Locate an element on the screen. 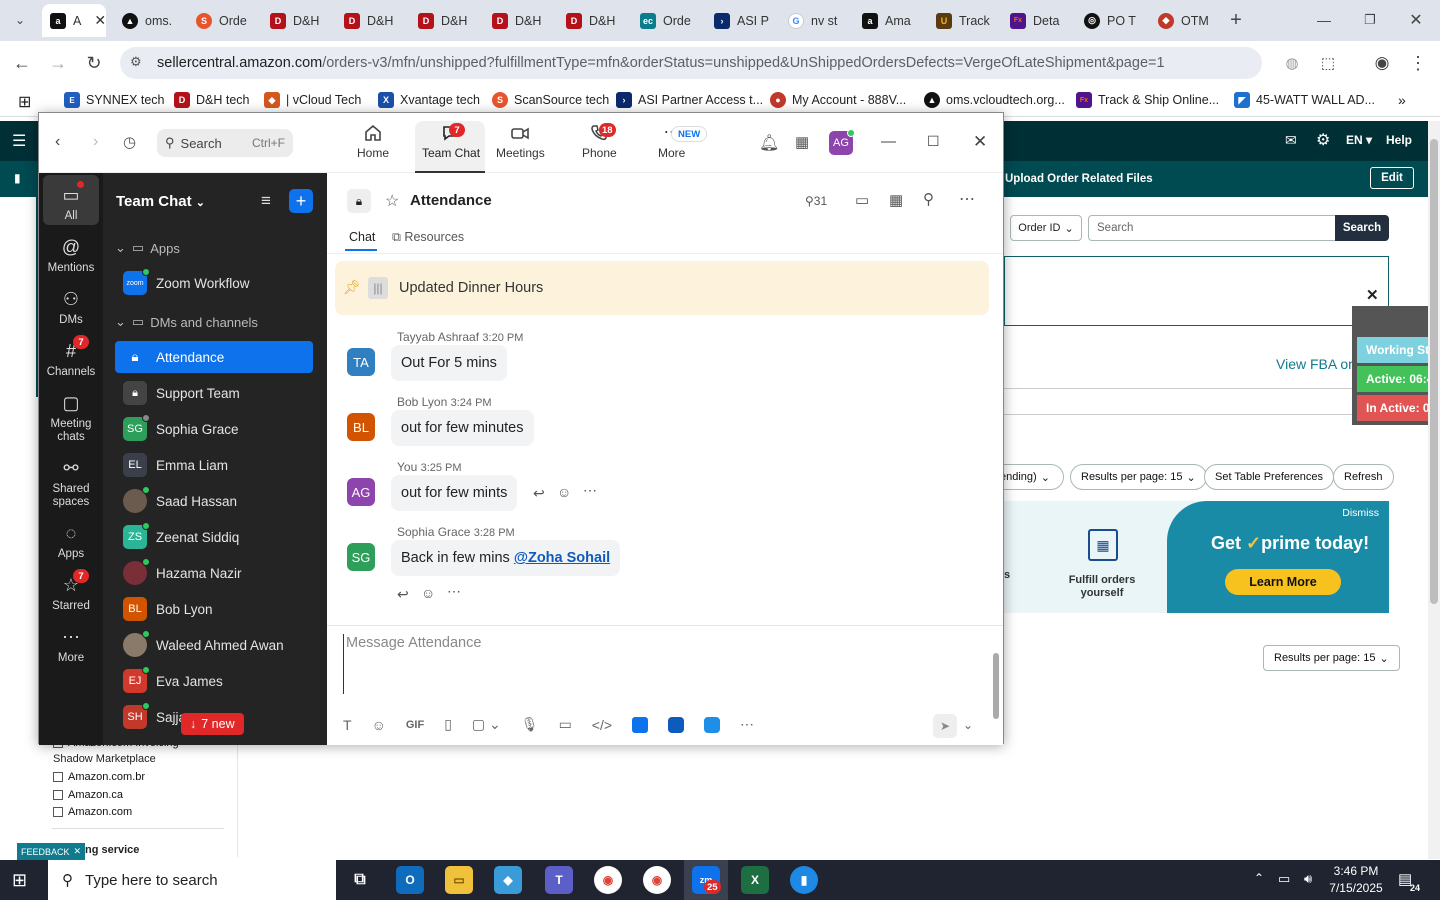  avatar: SG is located at coordinates (361, 557).